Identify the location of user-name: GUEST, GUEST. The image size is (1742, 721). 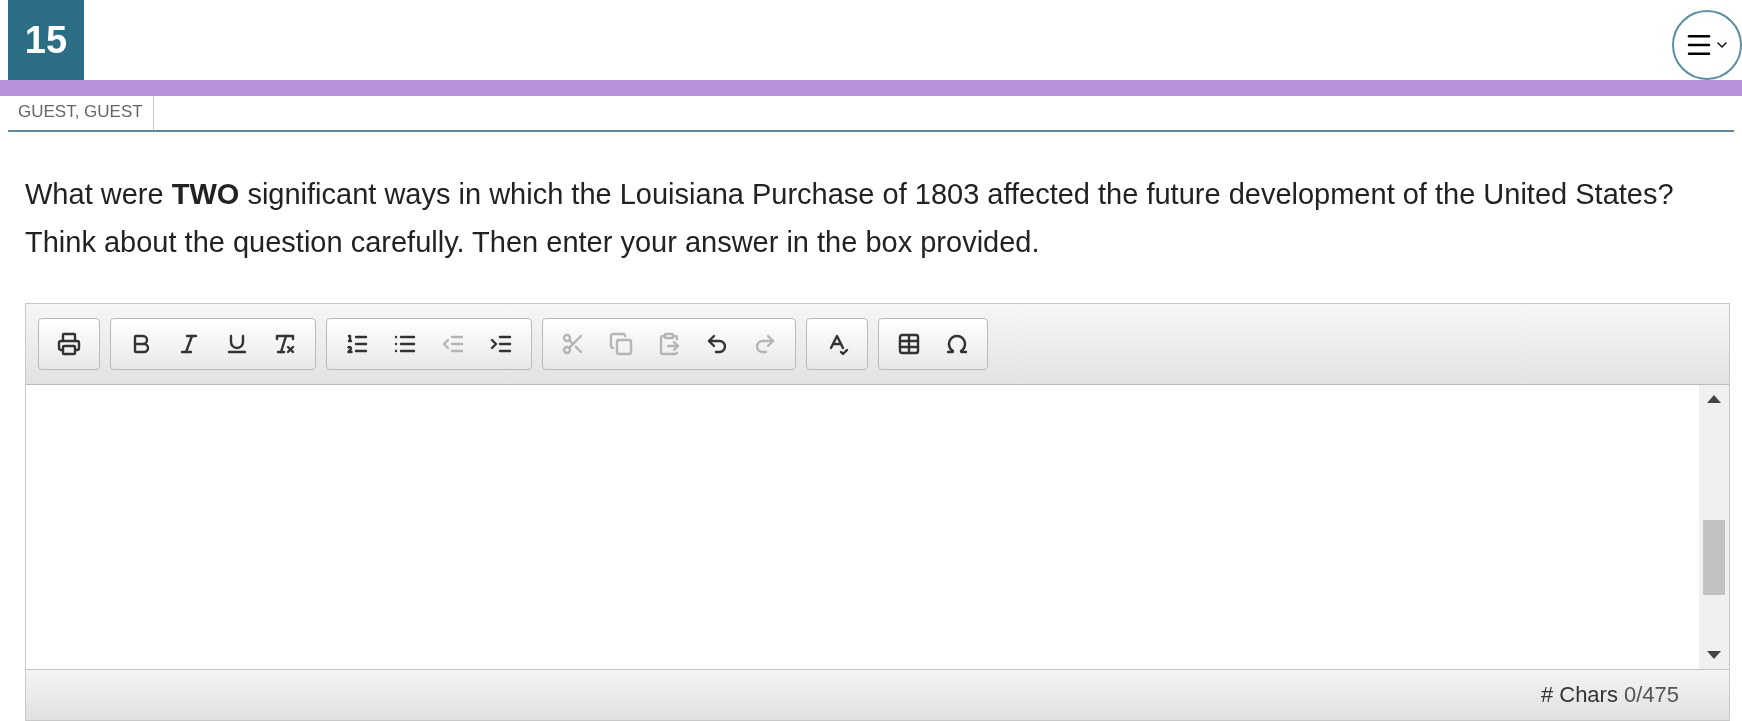
(81, 113).